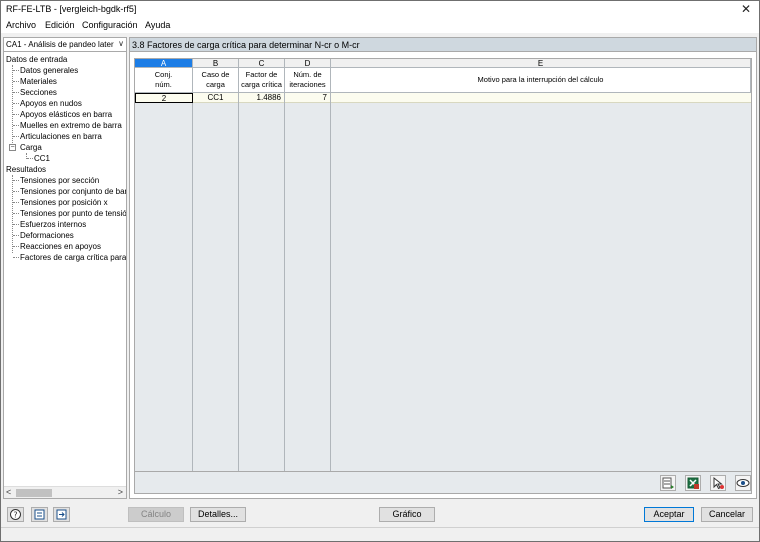  What do you see at coordinates (8, 492) in the screenshot?
I see `scroll-left-icon: <` at bounding box center [8, 492].